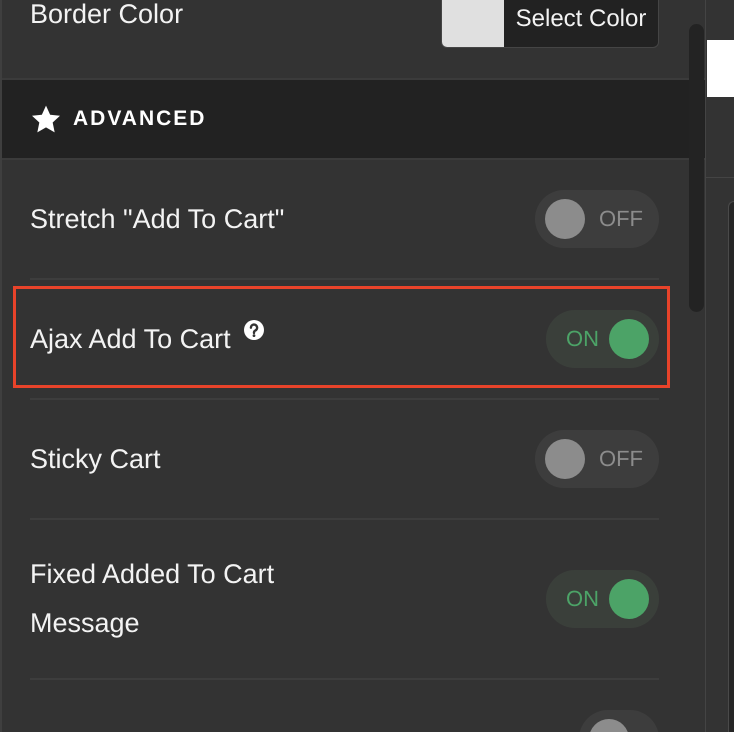 This screenshot has width=734, height=732. I want to click on setting-label: Stretch "Add To Cart", so click(157, 219).